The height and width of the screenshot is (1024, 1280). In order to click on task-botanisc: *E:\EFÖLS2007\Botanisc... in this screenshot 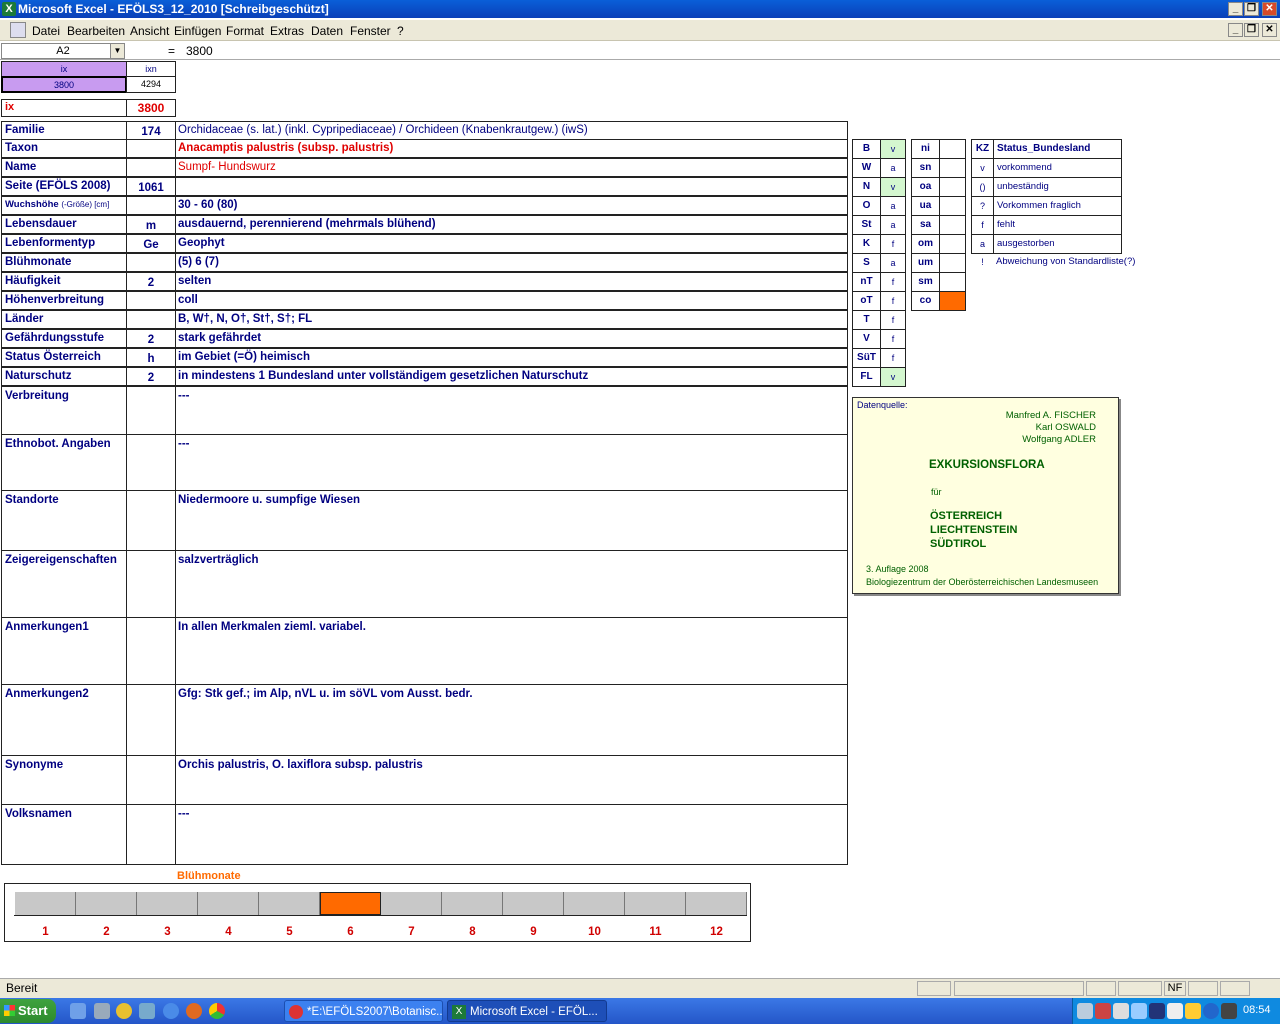, I will do `click(363, 1011)`.